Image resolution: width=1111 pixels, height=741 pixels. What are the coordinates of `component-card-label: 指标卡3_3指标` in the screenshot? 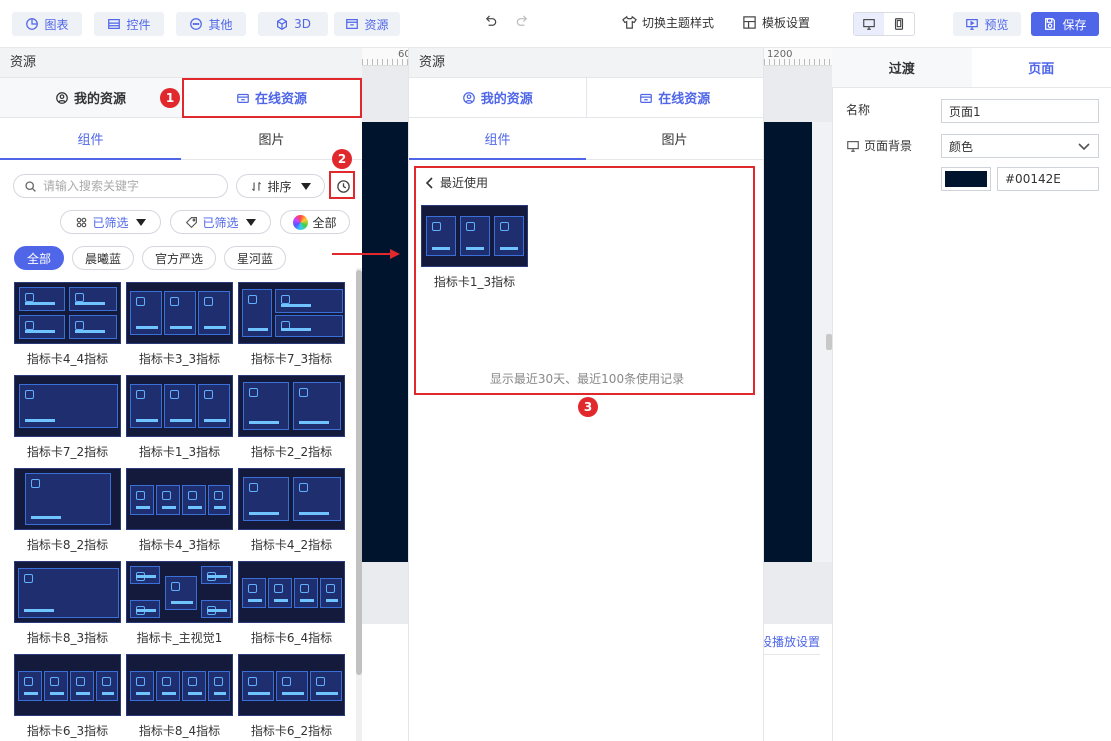 It's located at (179, 359).